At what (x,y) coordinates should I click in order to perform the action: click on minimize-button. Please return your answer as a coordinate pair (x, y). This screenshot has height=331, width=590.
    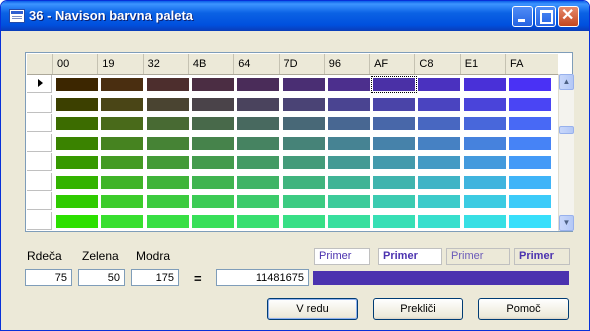
    Looking at the image, I should click on (522, 16).